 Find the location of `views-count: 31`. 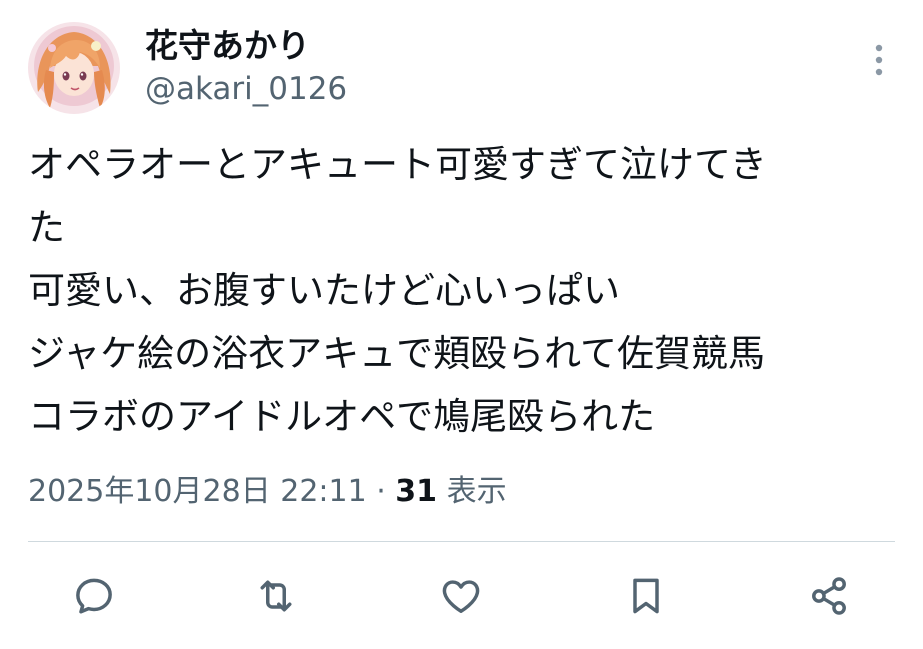

views-count: 31 is located at coordinates (416, 491).